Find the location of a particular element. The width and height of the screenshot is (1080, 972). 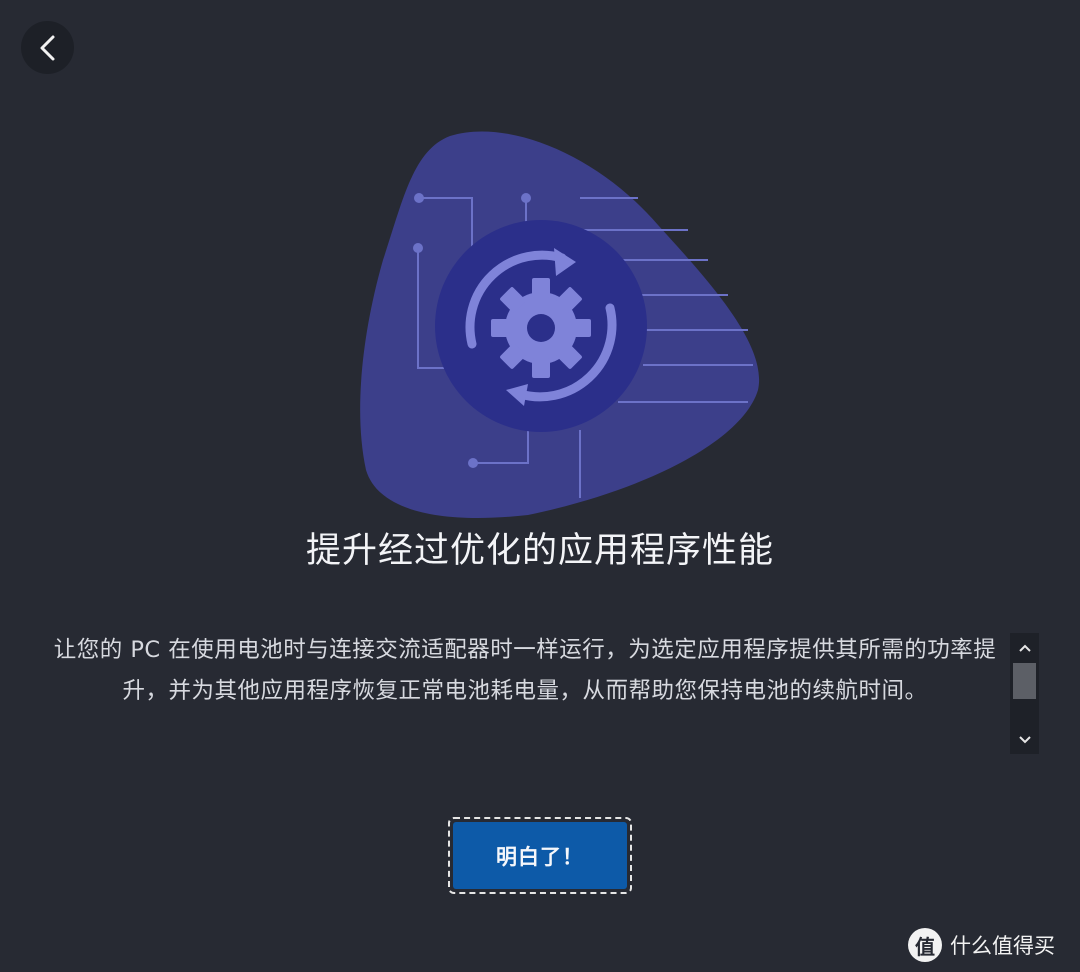

watermark: 值 什么值得买 is located at coordinates (981, 945).